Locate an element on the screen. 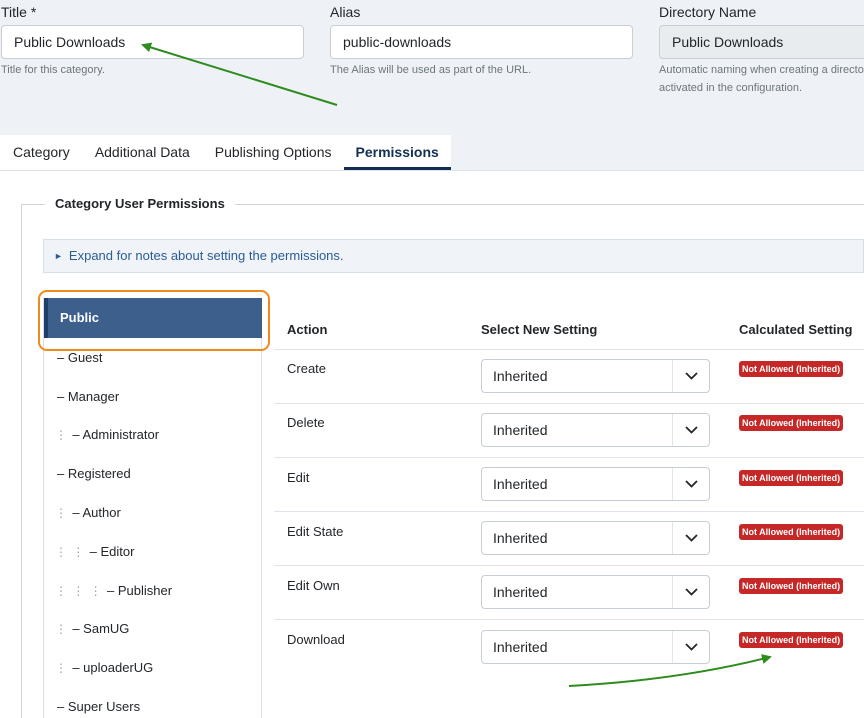 The height and width of the screenshot is (718, 864). setting-select-delete: Inherited is located at coordinates (595, 430).